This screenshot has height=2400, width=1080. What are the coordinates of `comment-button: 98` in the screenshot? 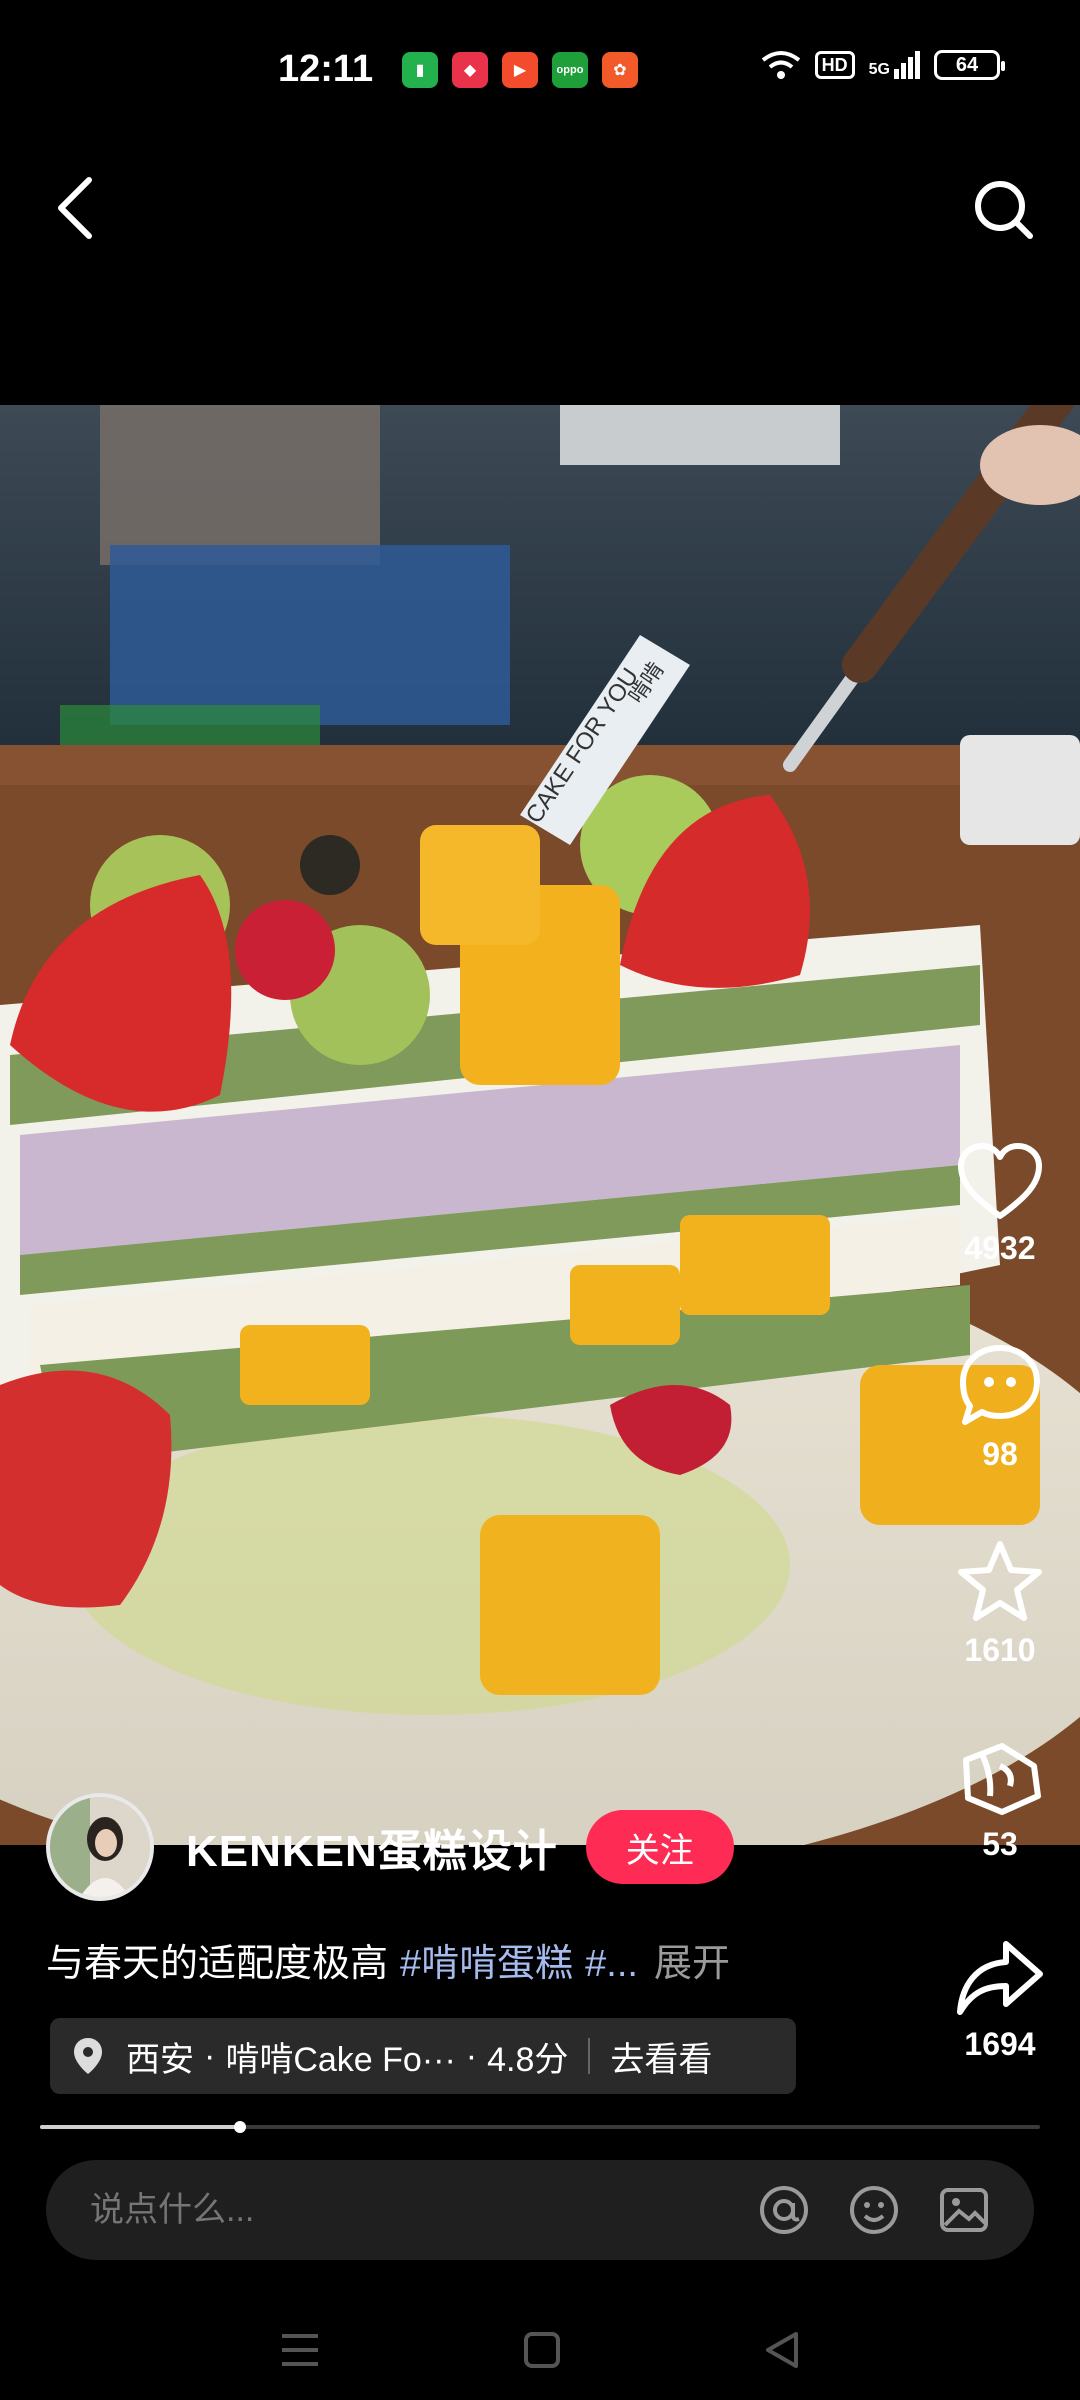 It's located at (1000, 1406).